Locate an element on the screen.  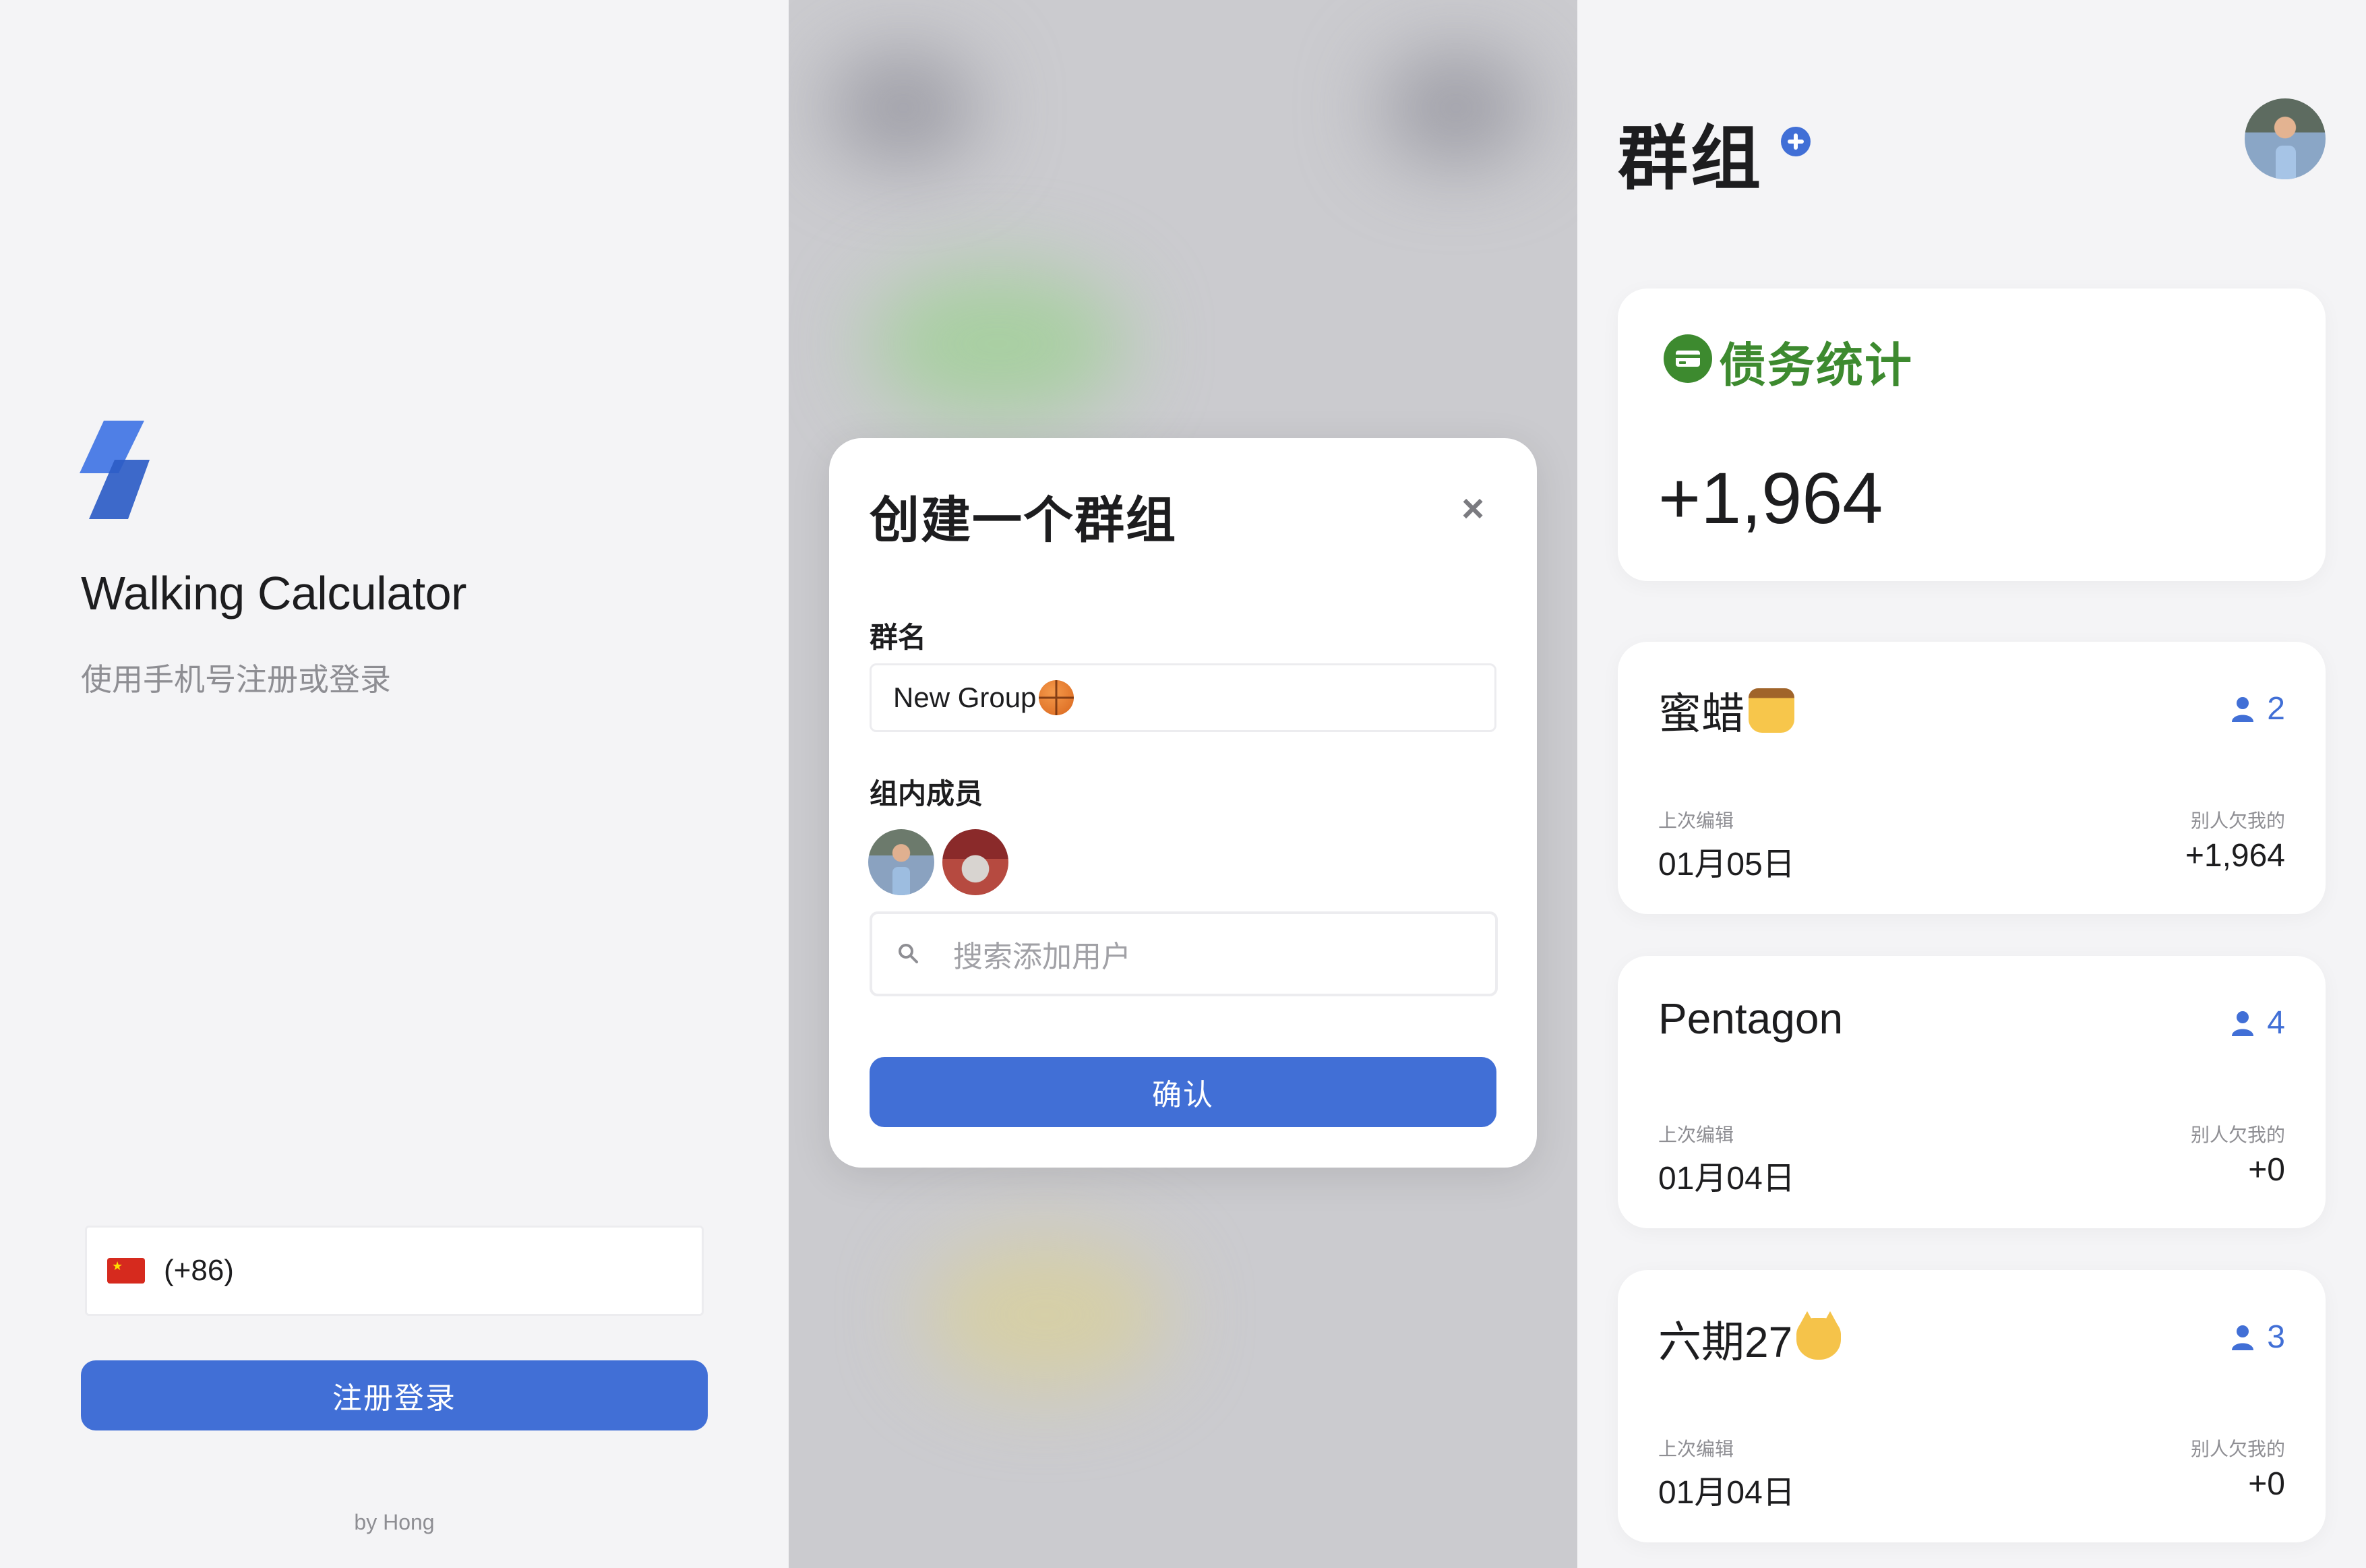
group-name-value: New Group is located at coordinates (964, 698).